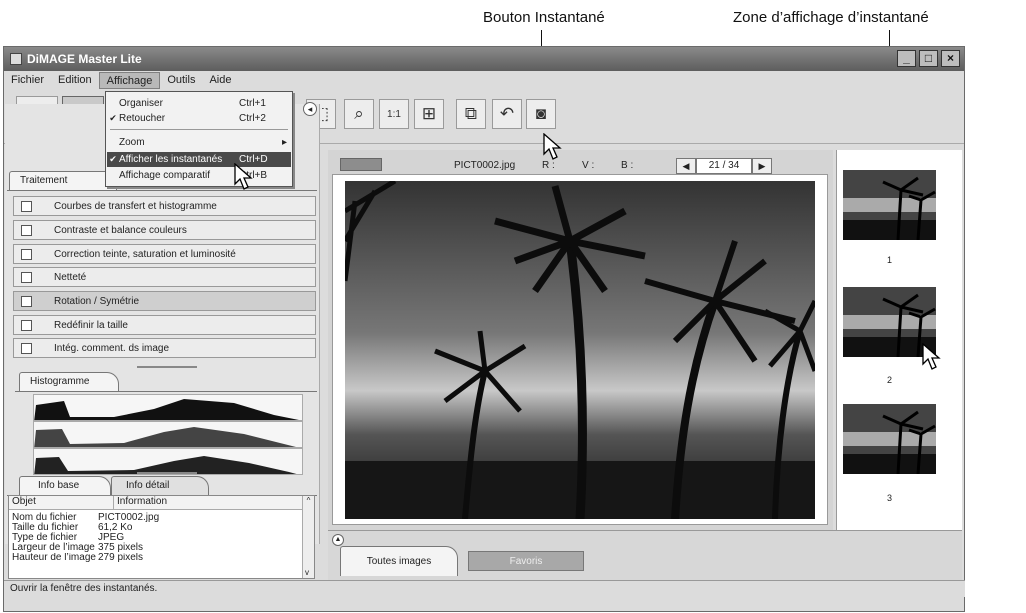 The height and width of the screenshot is (613, 1026). I want to click on collapse-panel-icon: ◂, so click(310, 109).